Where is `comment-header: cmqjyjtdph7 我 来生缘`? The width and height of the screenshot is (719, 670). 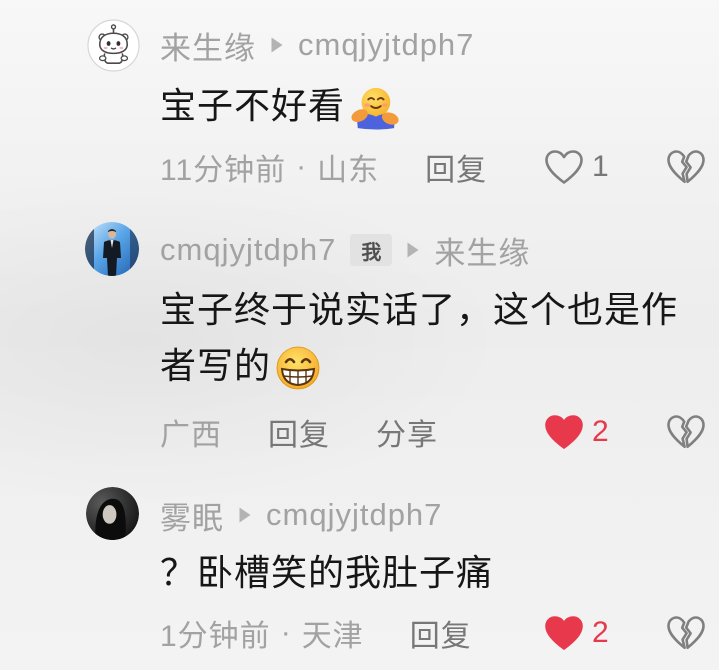 comment-header: cmqjyjtdph7 我 来生缘 is located at coordinates (345, 250).